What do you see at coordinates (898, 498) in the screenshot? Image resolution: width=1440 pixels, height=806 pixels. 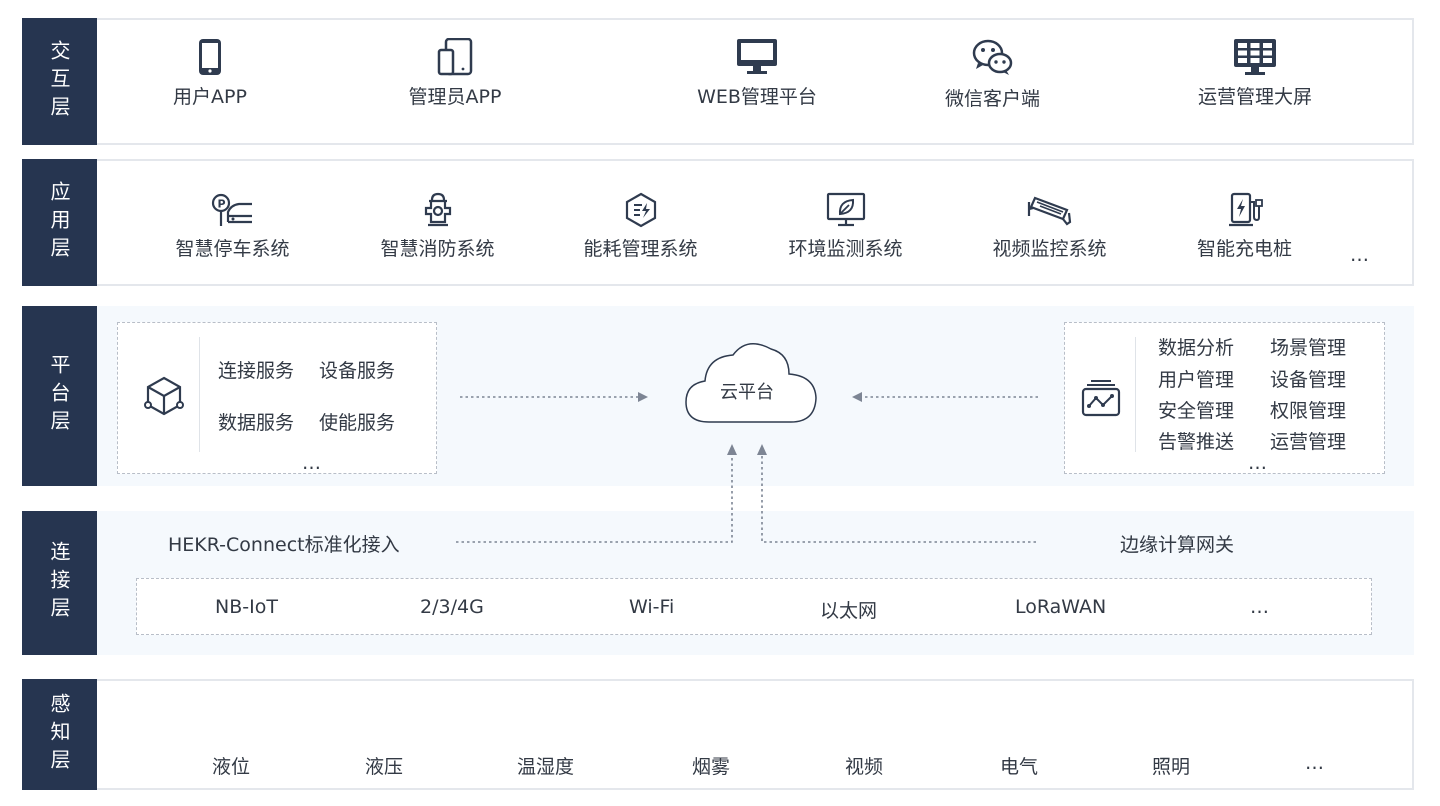 I see `arrow-gateway-to-cloud` at bounding box center [898, 498].